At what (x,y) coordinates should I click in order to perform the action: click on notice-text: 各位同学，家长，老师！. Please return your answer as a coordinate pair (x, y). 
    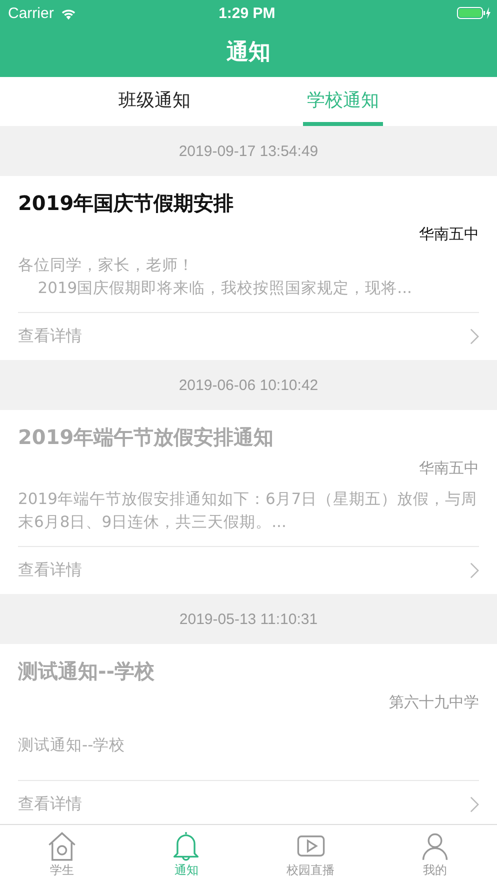
    Looking at the image, I should click on (106, 265).